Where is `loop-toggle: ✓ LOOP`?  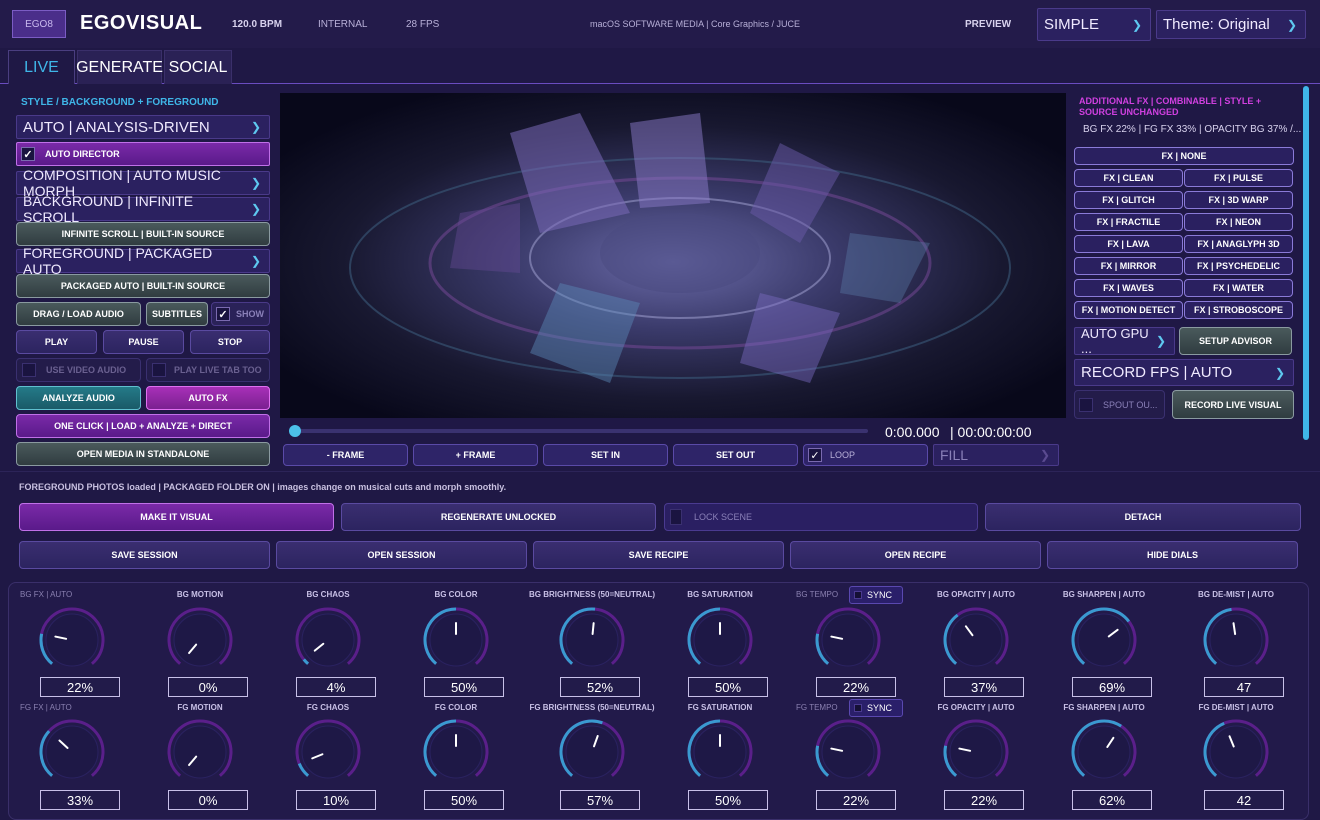 loop-toggle: ✓ LOOP is located at coordinates (865, 455).